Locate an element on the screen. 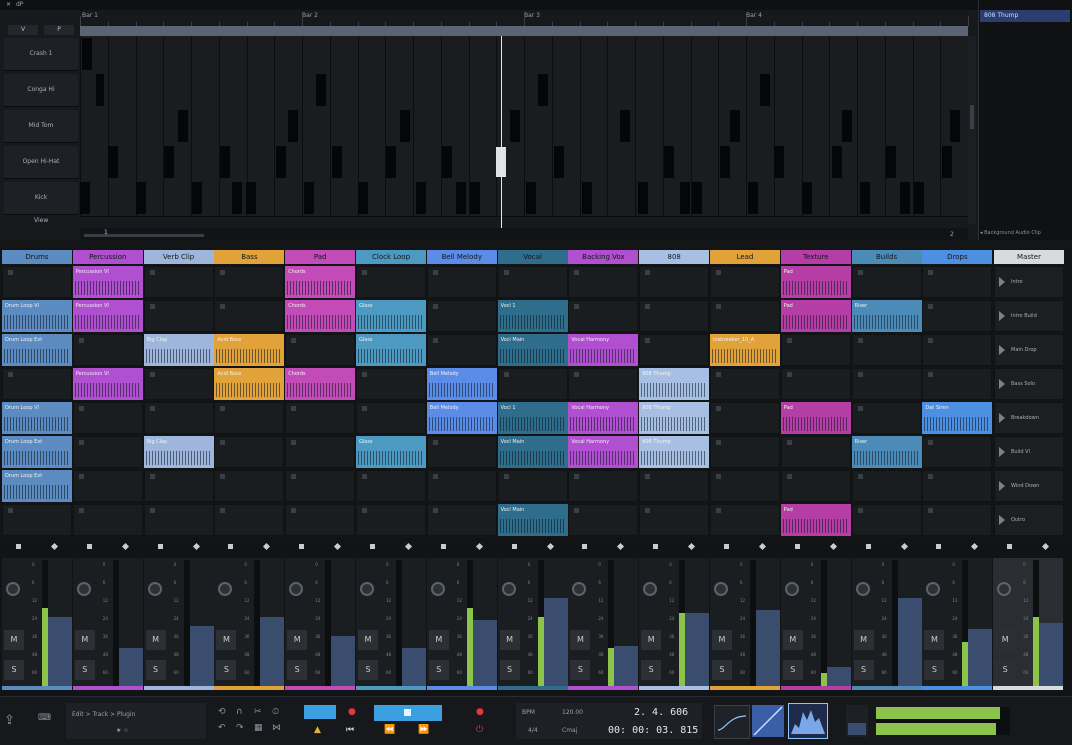 The height and width of the screenshot is (745, 1072). track-header: Percussion is located at coordinates (107, 257).